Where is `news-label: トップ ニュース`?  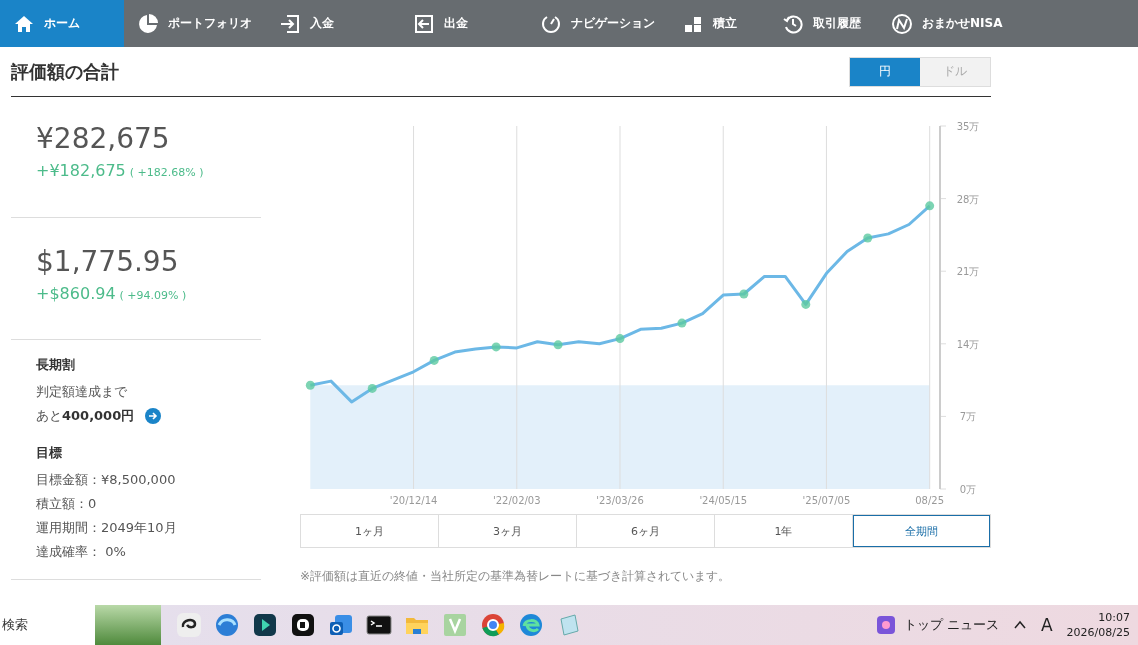
news-label: トップ ニュース is located at coordinates (951, 625).